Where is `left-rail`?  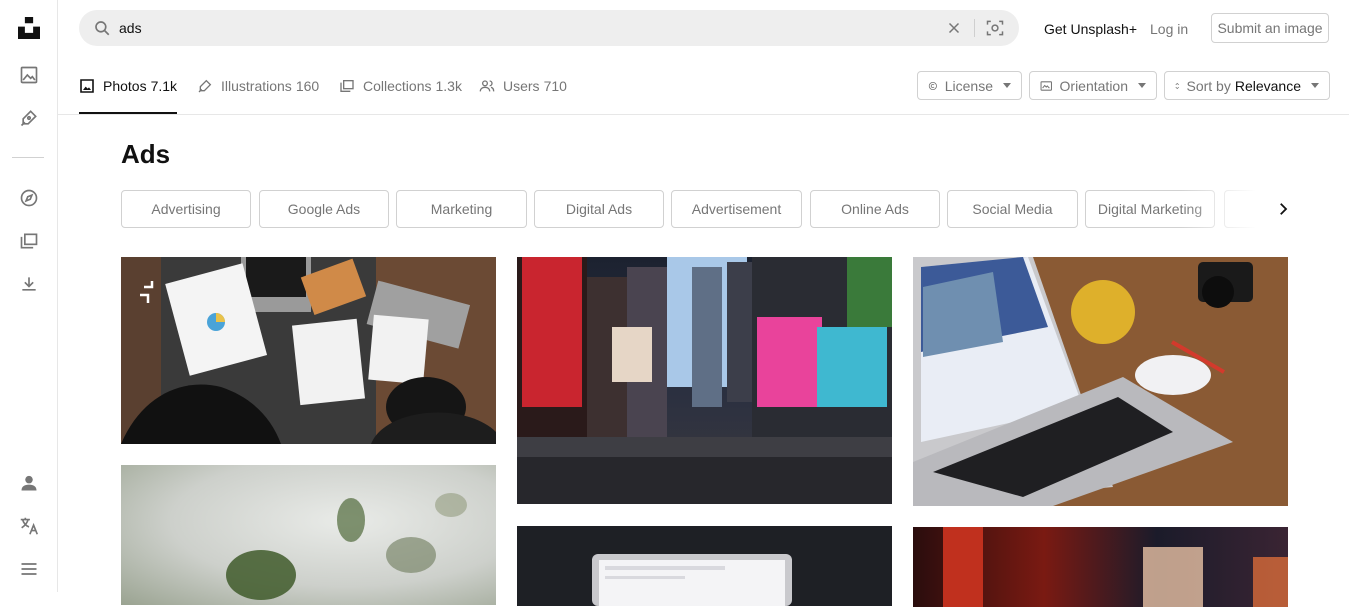
left-rail is located at coordinates (29, 296).